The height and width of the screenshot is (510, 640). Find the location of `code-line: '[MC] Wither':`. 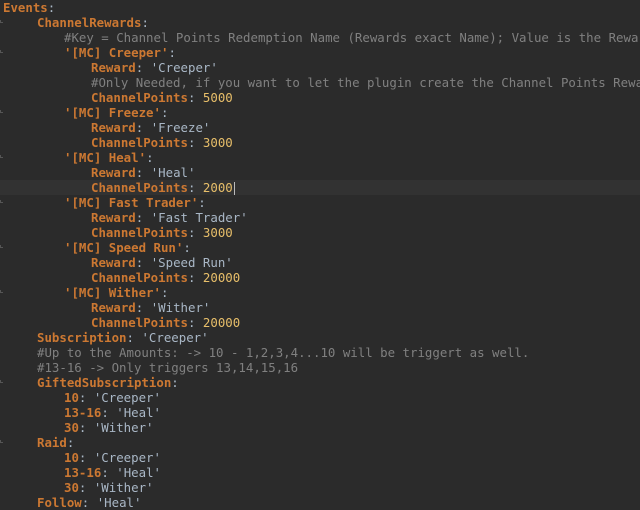

code-line: '[MC] Wither': is located at coordinates (320, 292).